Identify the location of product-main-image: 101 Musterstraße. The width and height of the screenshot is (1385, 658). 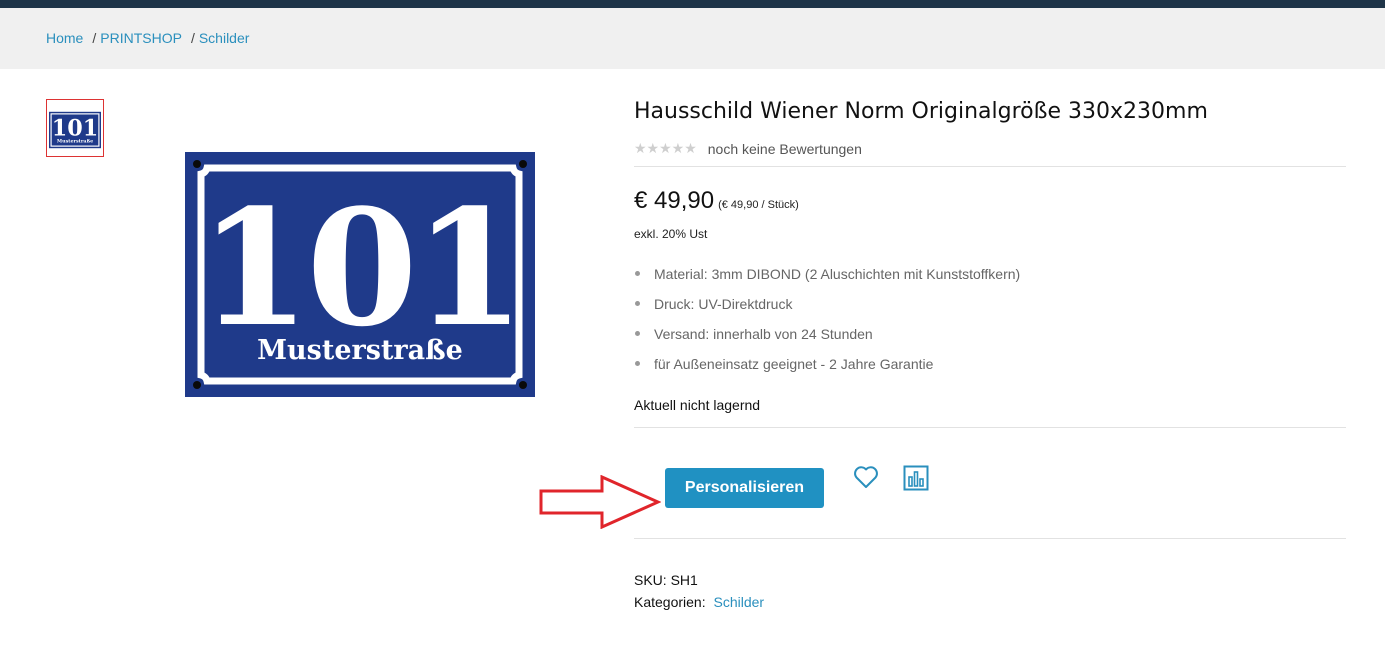
(360, 274).